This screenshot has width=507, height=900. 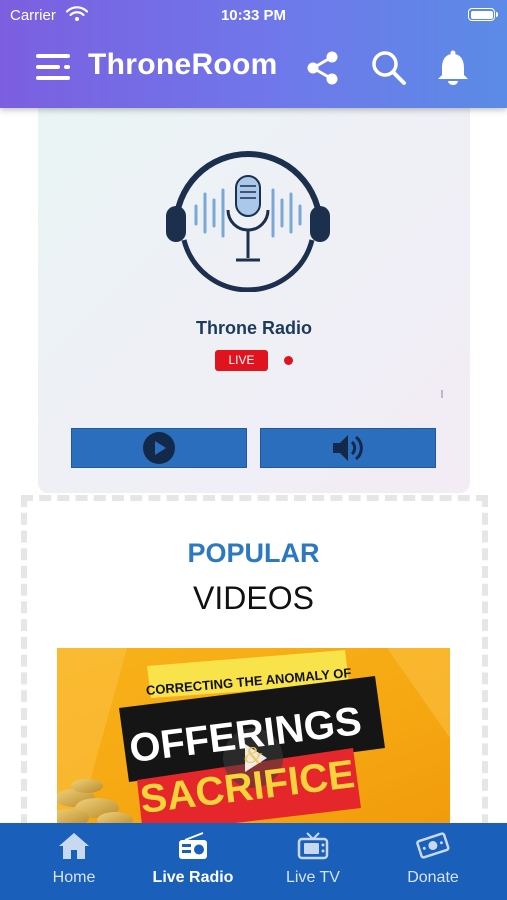 I want to click on tab-live-tv: Live TV, so click(x=313, y=861).